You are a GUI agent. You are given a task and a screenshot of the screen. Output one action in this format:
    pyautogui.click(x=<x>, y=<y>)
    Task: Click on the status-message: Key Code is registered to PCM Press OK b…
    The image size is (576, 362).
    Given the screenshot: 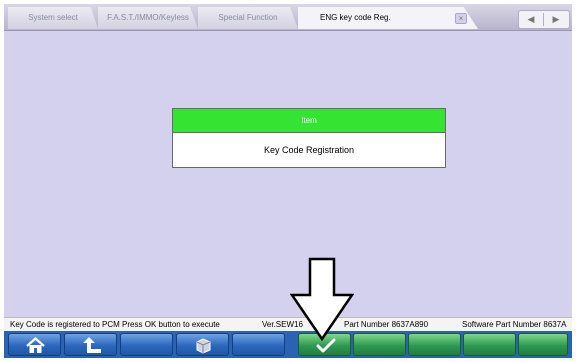 What is the action you would take?
    pyautogui.click(x=115, y=324)
    